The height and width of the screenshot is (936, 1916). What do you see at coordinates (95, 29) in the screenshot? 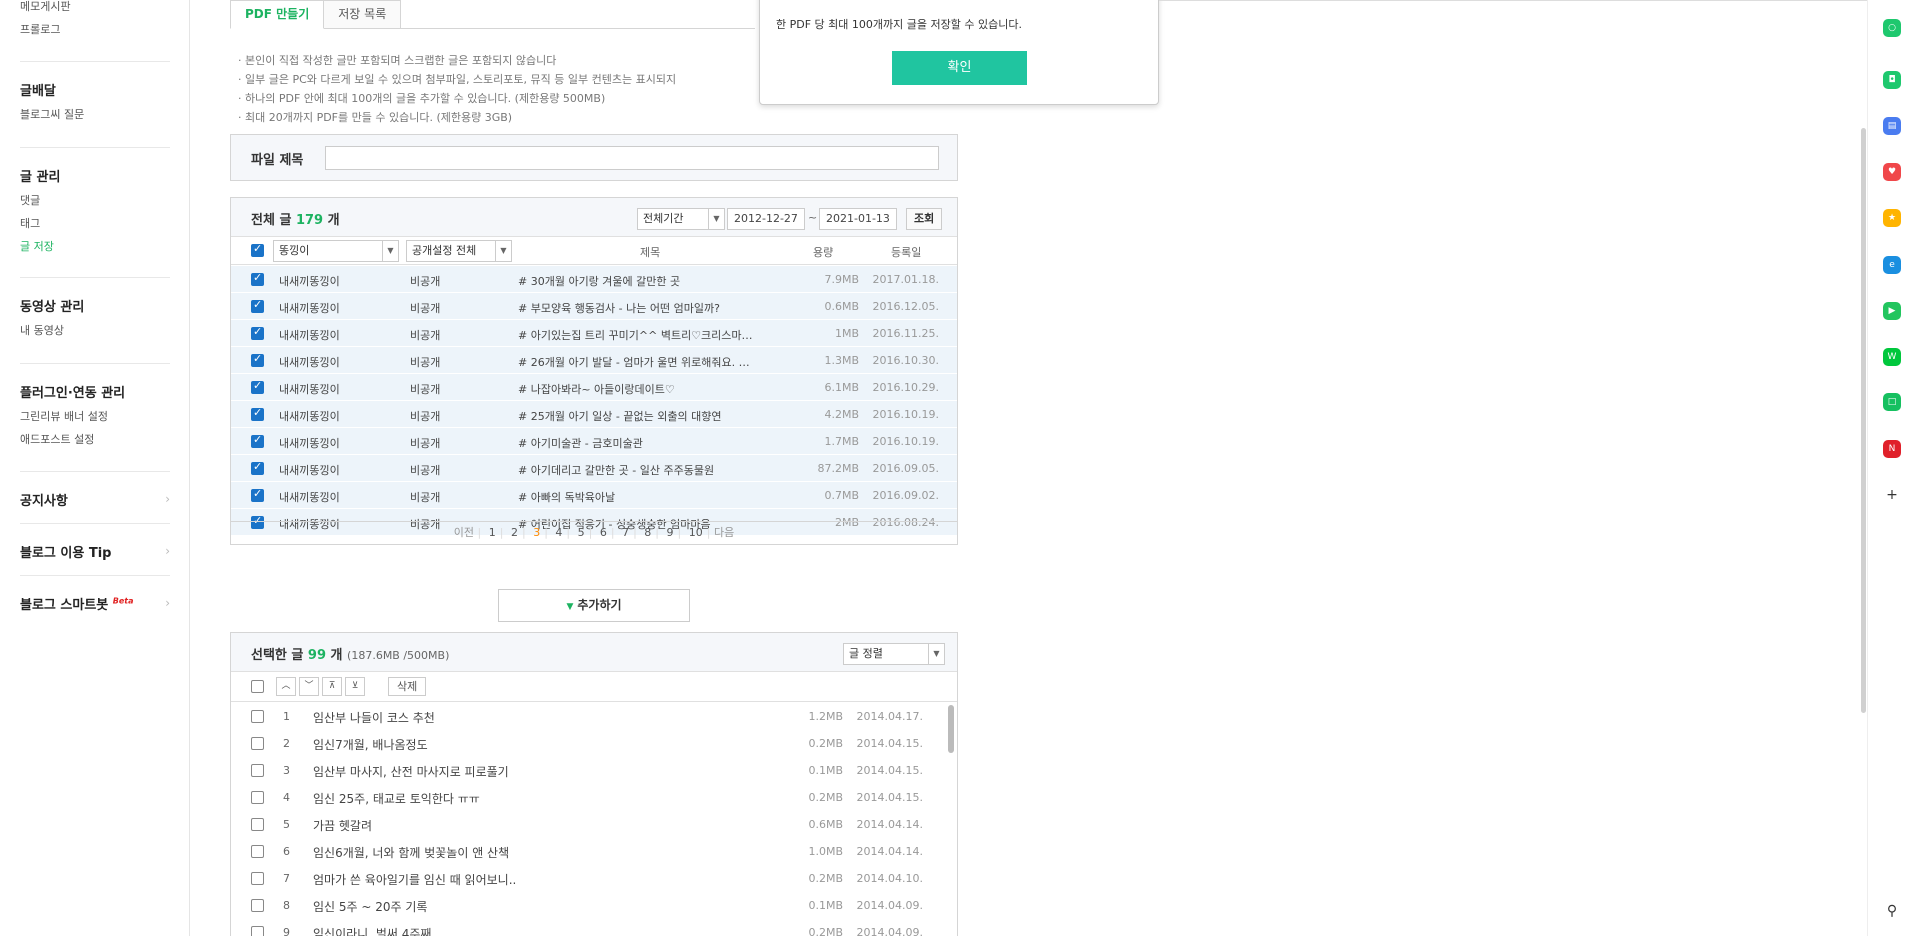
I see `sidebar-item-prologue: 프롤로그` at bounding box center [95, 29].